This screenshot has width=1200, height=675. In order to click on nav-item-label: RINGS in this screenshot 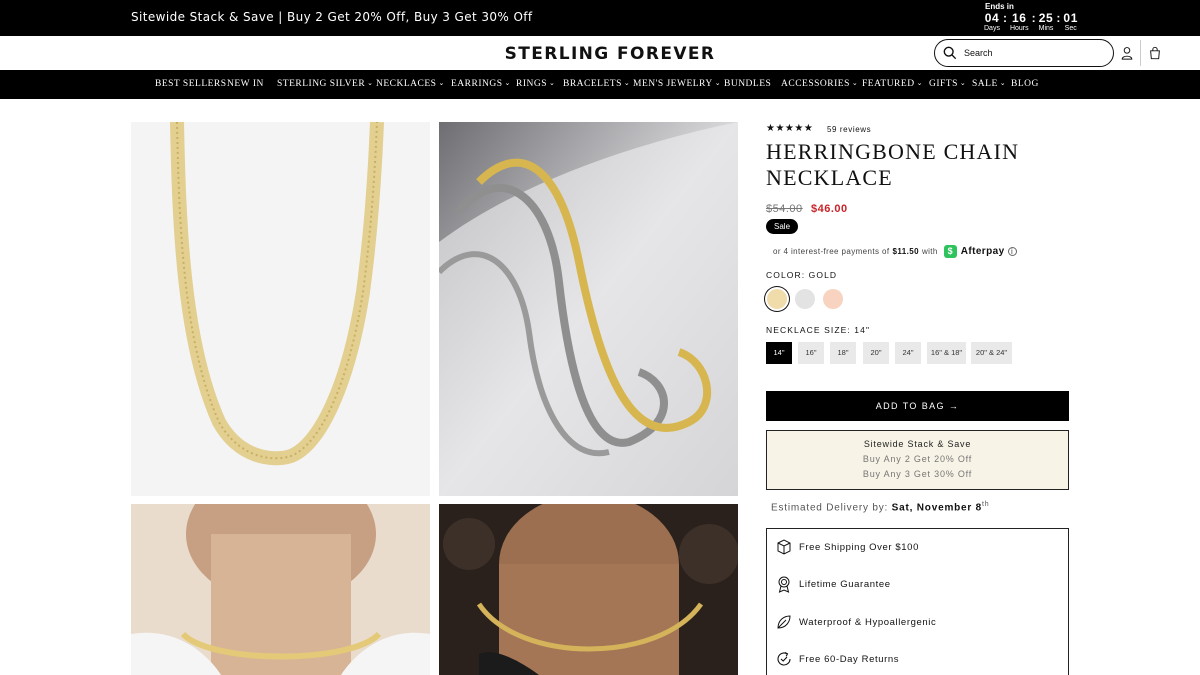, I will do `click(532, 84)`.